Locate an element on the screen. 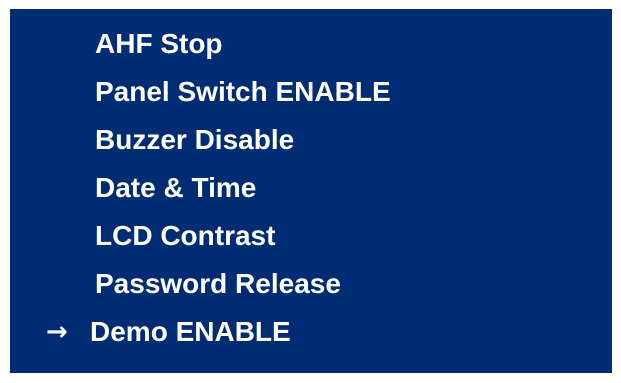 Image resolution: width=621 pixels, height=383 pixels. menu-item-label: Password Release is located at coordinates (218, 283).